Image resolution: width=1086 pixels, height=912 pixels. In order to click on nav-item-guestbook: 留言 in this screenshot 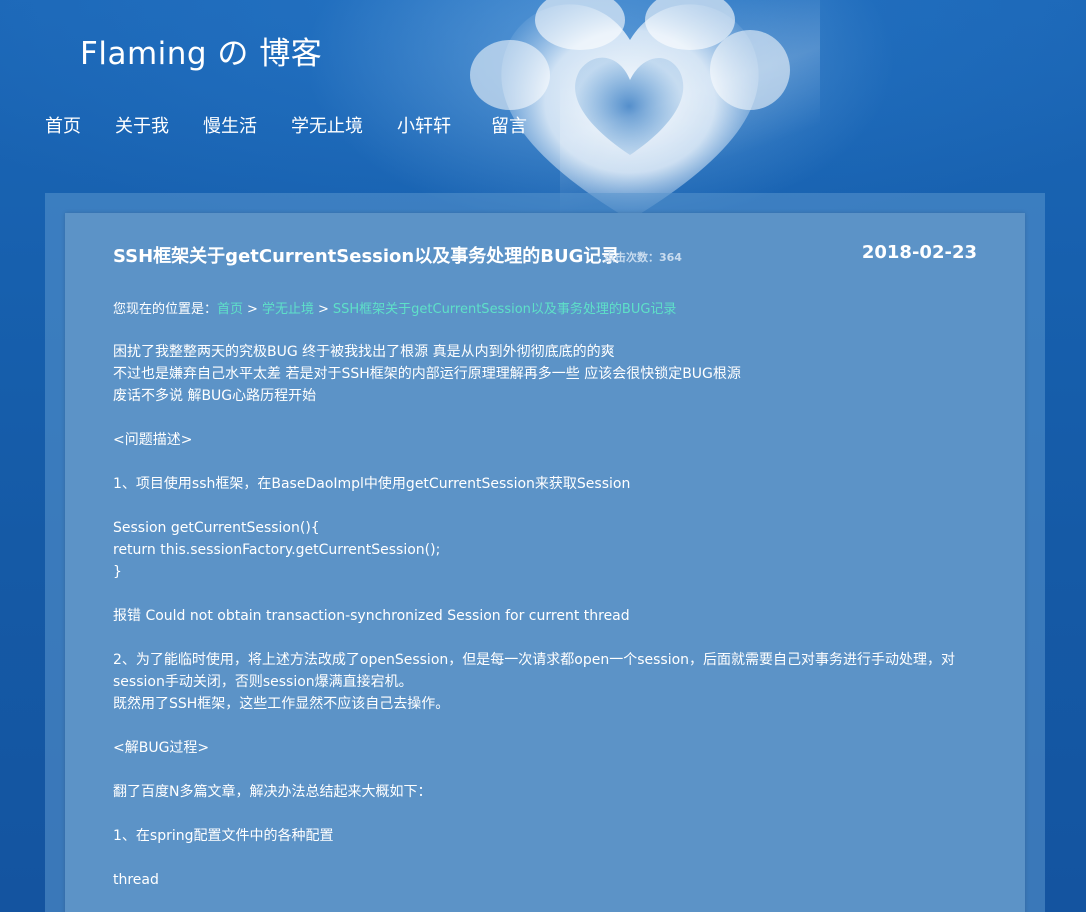, I will do `click(509, 125)`.